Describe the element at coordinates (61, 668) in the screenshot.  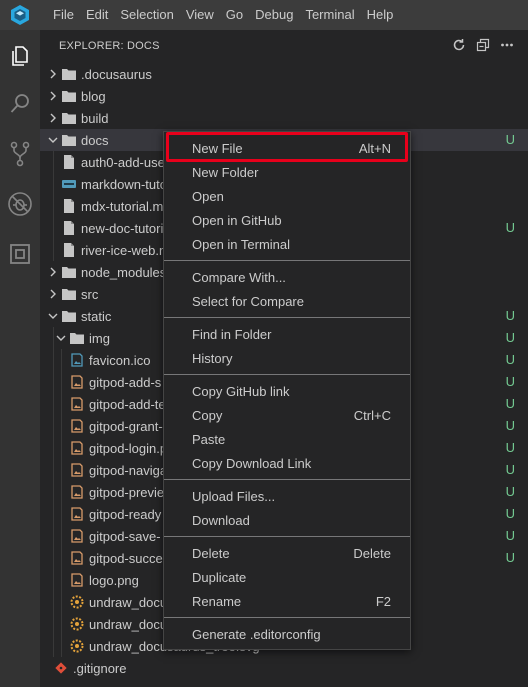
I see `git-file-icon` at that location.